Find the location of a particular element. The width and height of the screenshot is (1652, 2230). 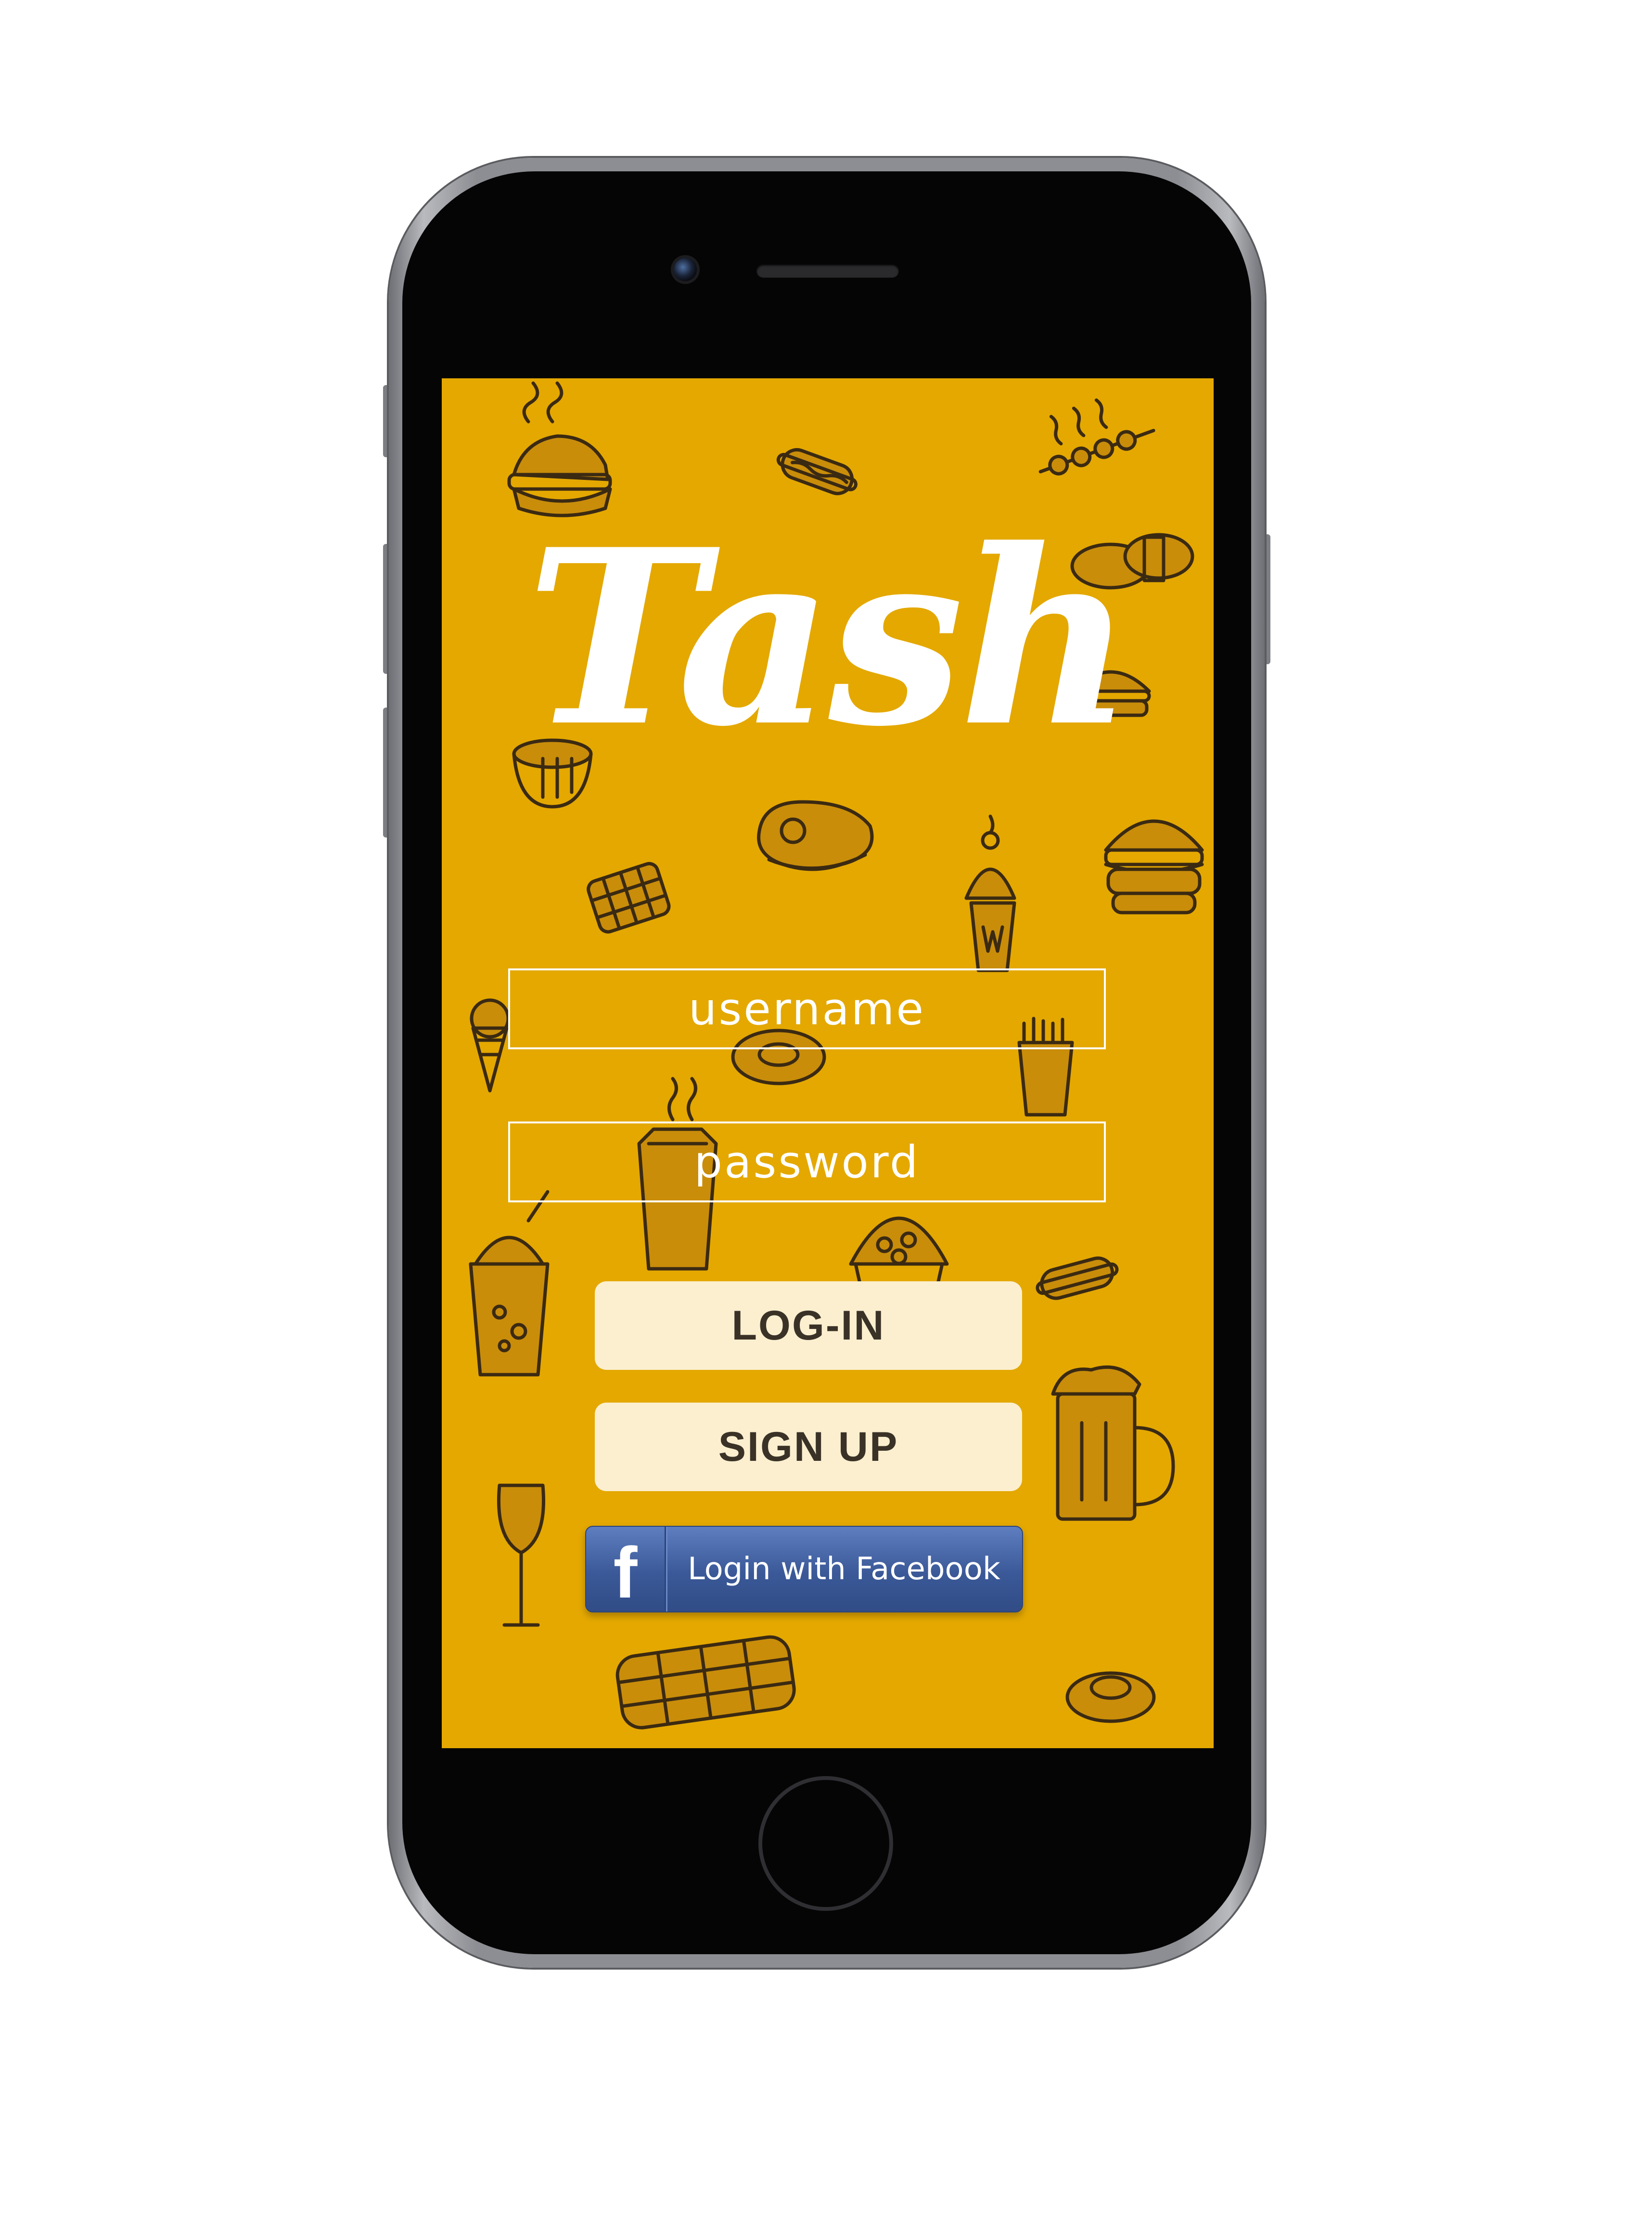

facebook-icon: f is located at coordinates (626, 1569).